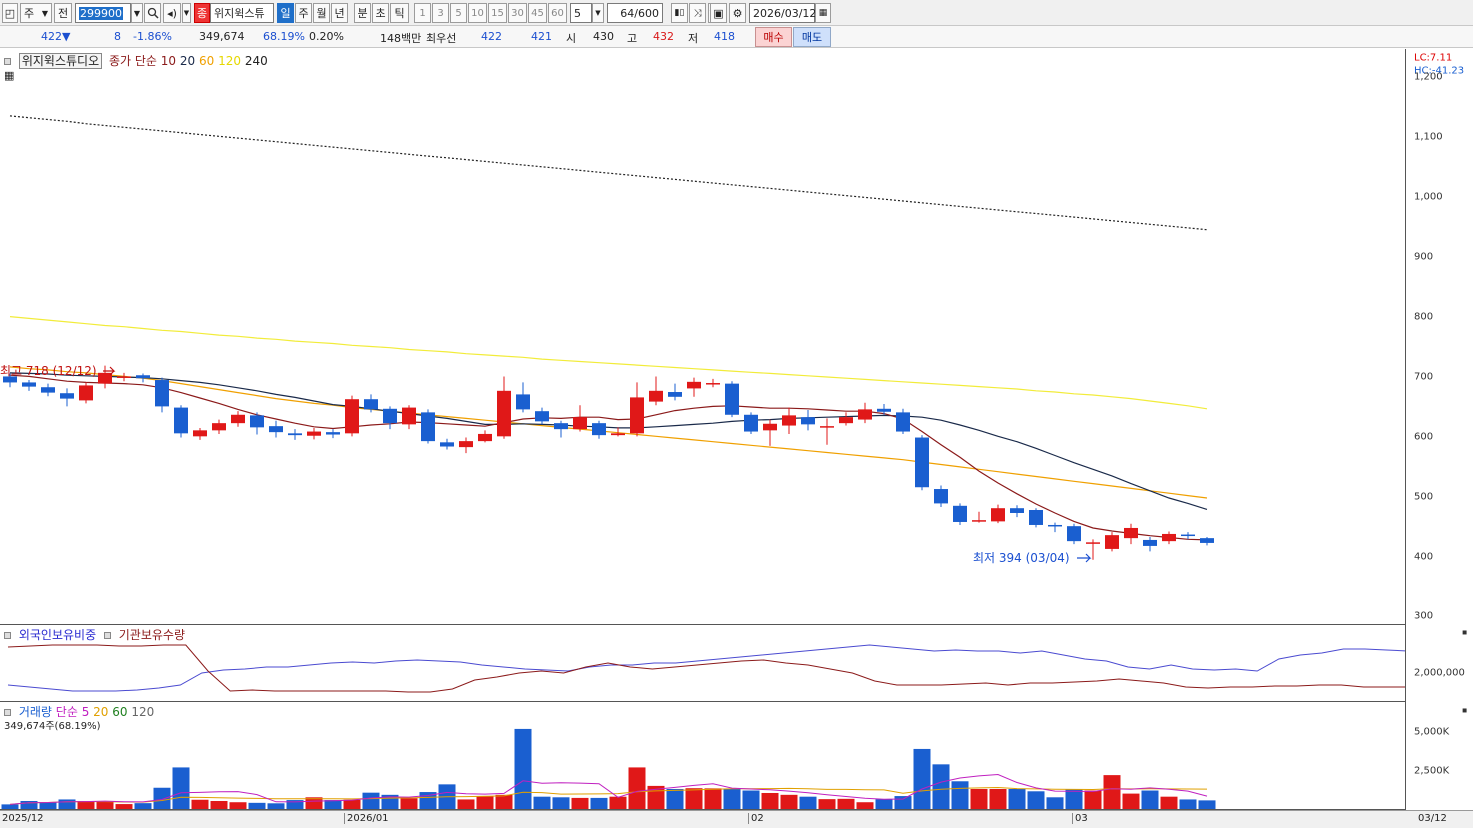  I want to click on window-menu-icon: ◰, so click(10, 13).